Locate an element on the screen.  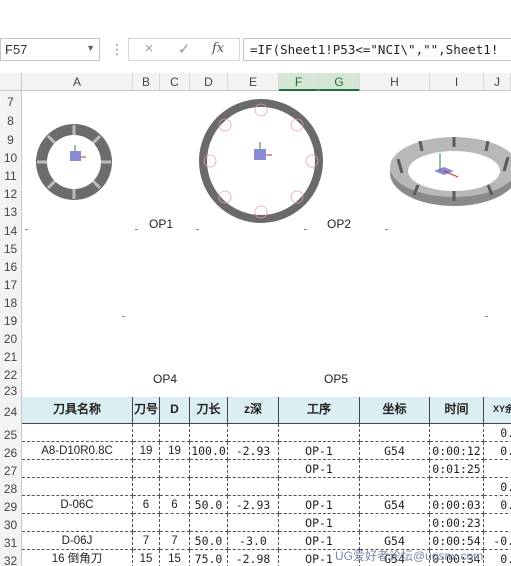
column-header-j: J is located at coordinates (497, 82).